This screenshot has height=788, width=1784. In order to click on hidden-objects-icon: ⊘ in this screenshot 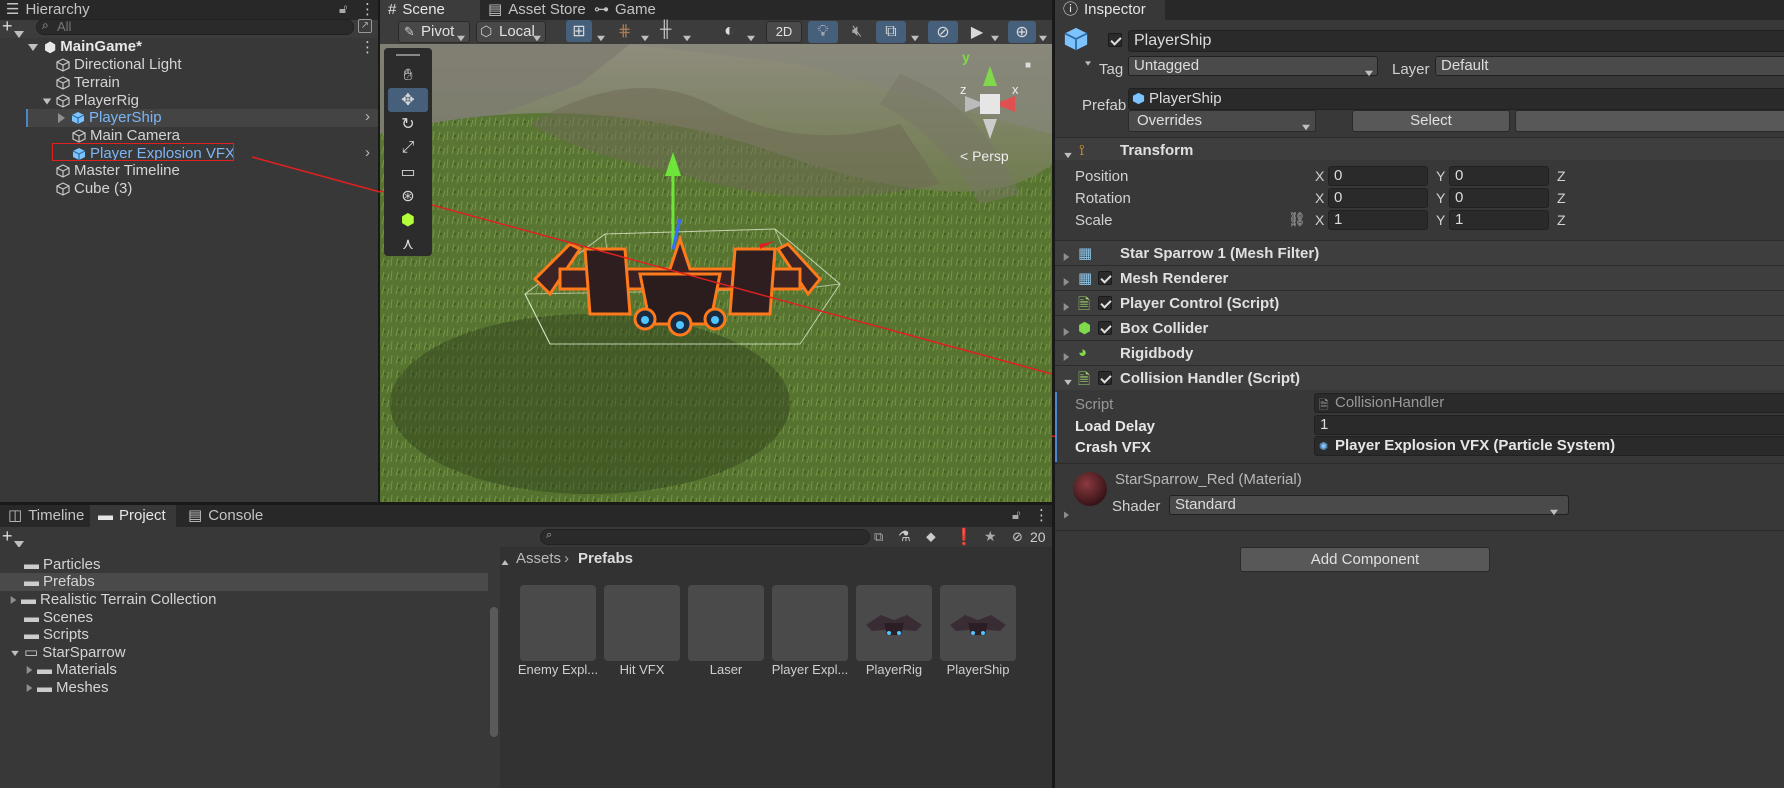, I will do `click(943, 32)`.